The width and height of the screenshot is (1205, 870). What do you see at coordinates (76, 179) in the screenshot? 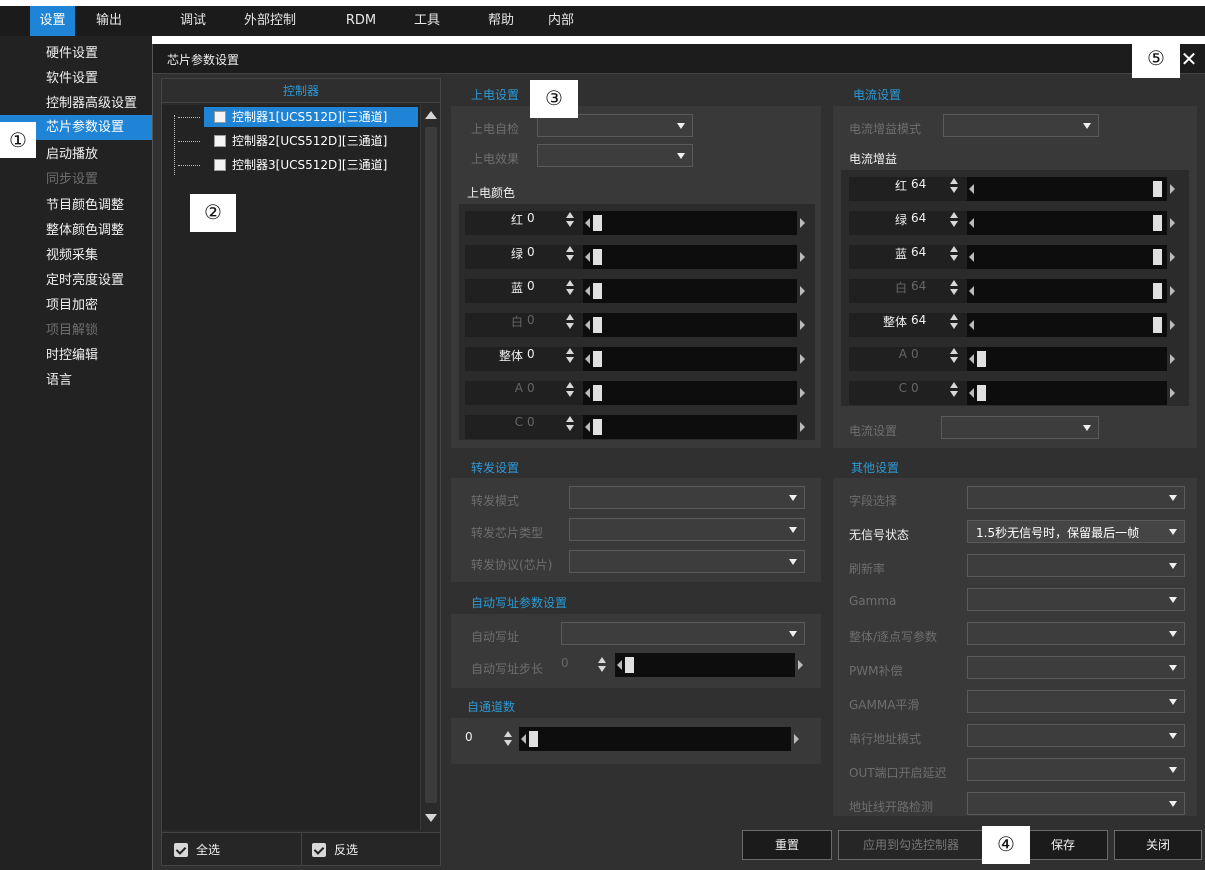
I see `sidebar-item-5: 同步设置` at bounding box center [76, 179].